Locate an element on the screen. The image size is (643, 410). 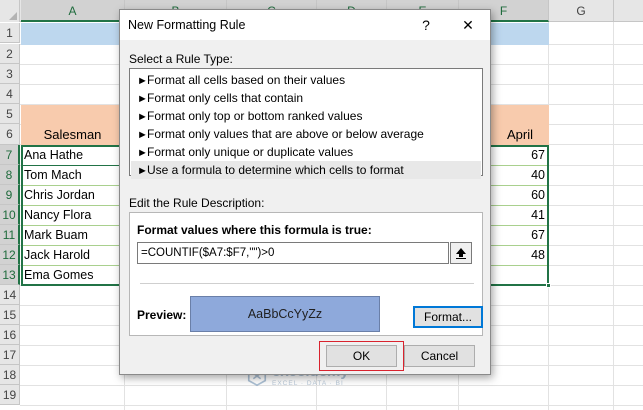
select-rule-type-label: Select a Rule Type: is located at coordinates (181, 59).